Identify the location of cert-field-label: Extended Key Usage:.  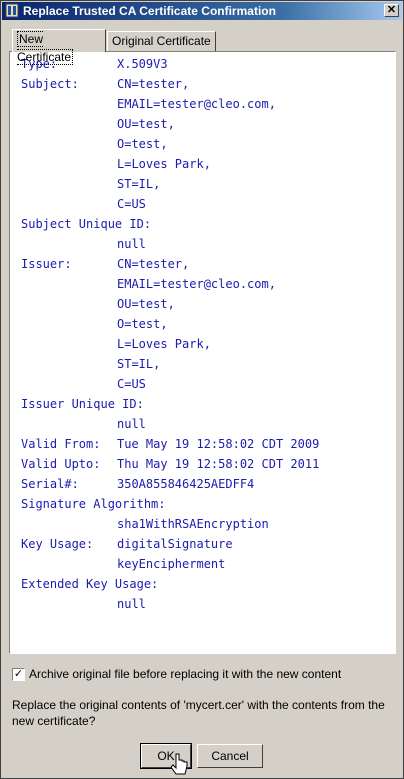
(90, 584).